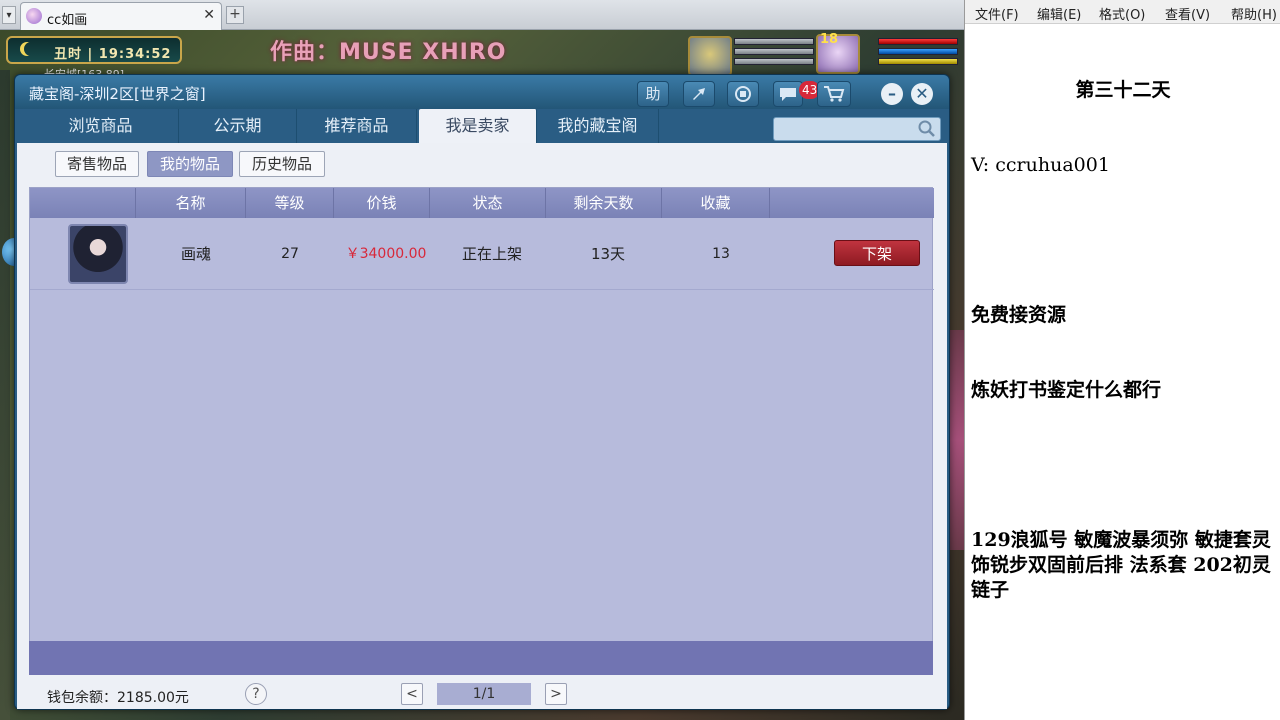 This screenshot has width=1280, height=720. What do you see at coordinates (282, 164) in the screenshot?
I see `subtab-history: 历史物品` at bounding box center [282, 164].